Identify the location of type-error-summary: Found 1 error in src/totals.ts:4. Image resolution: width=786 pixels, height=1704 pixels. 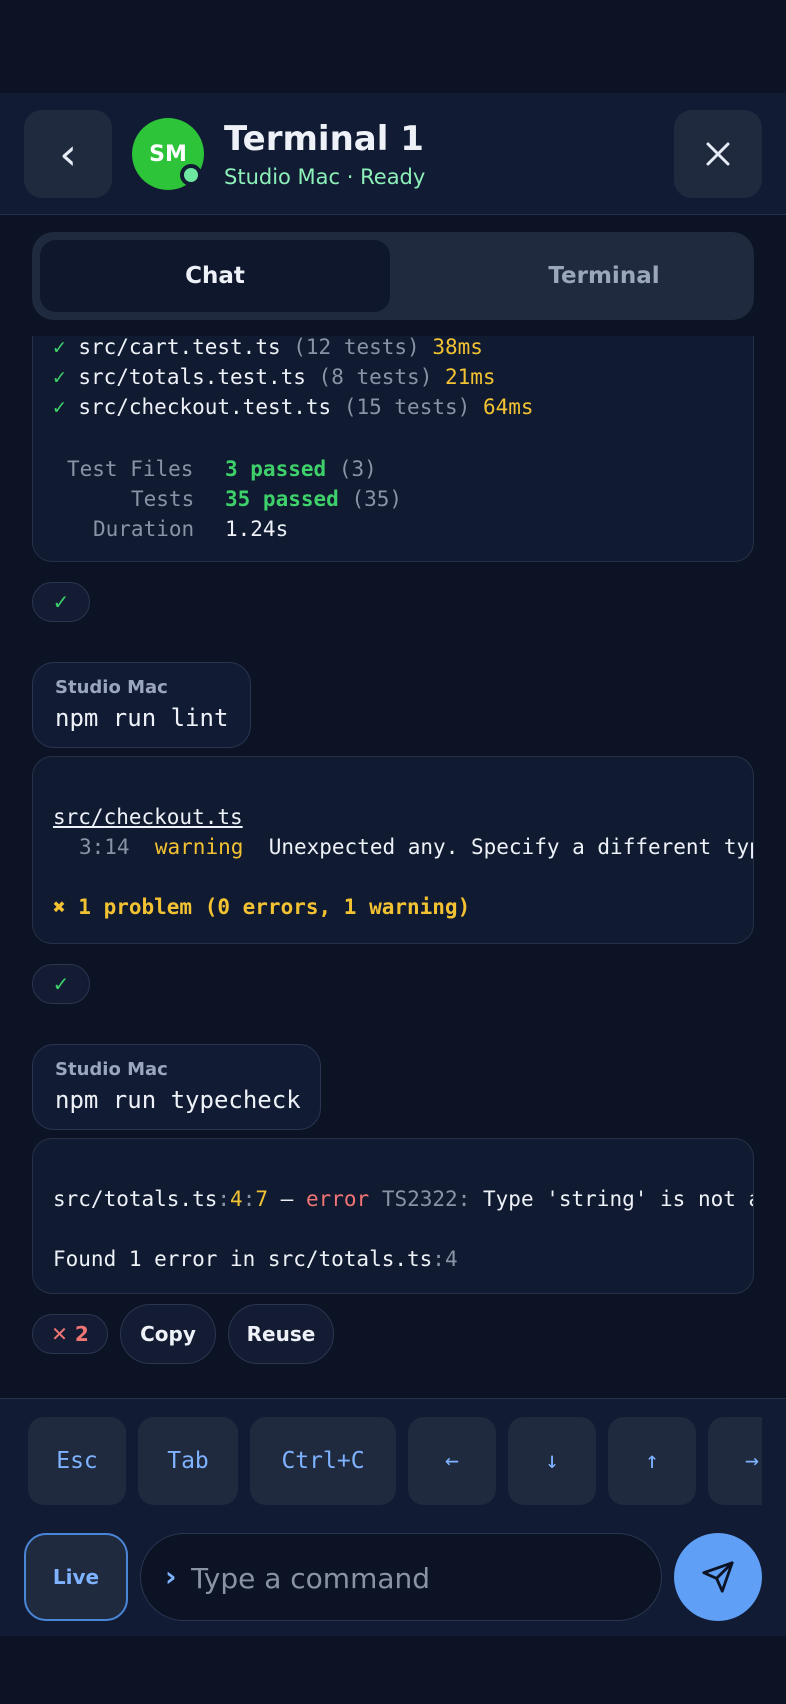
(255, 1259).